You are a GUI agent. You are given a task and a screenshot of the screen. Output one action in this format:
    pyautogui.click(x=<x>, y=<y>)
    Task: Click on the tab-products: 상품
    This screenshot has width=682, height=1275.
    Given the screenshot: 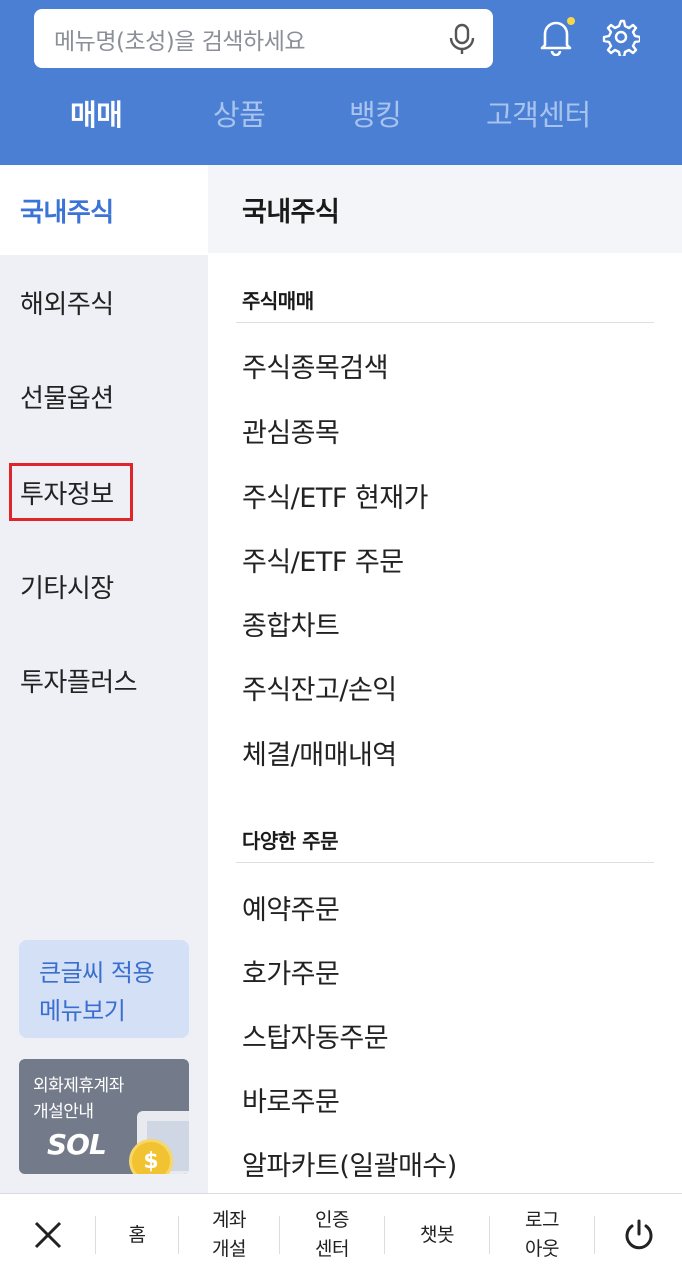 What is the action you would take?
    pyautogui.click(x=239, y=113)
    